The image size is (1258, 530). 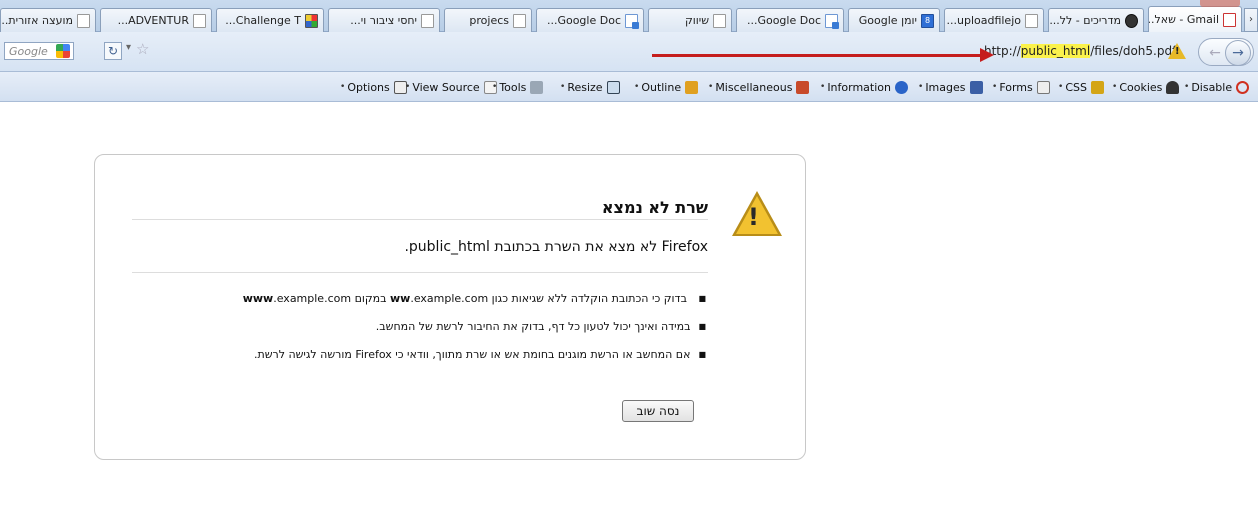 I want to click on tab-5: projecs, so click(x=488, y=20).